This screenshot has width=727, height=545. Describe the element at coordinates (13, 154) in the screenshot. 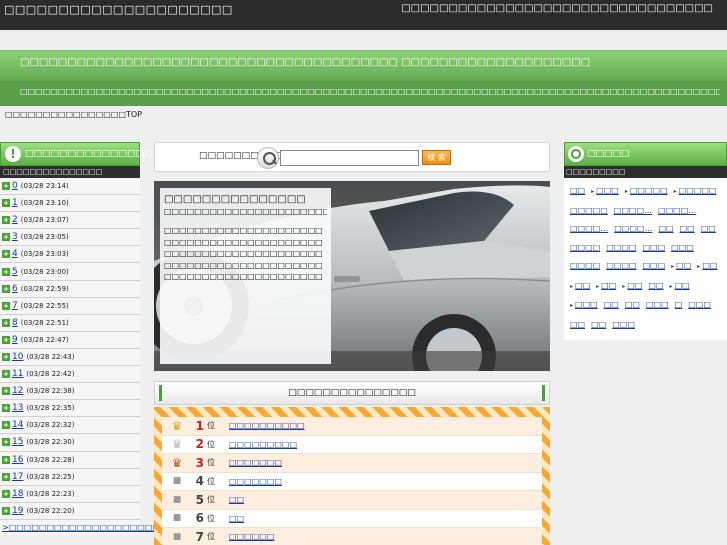

I see `exclamation-icon: !` at that location.